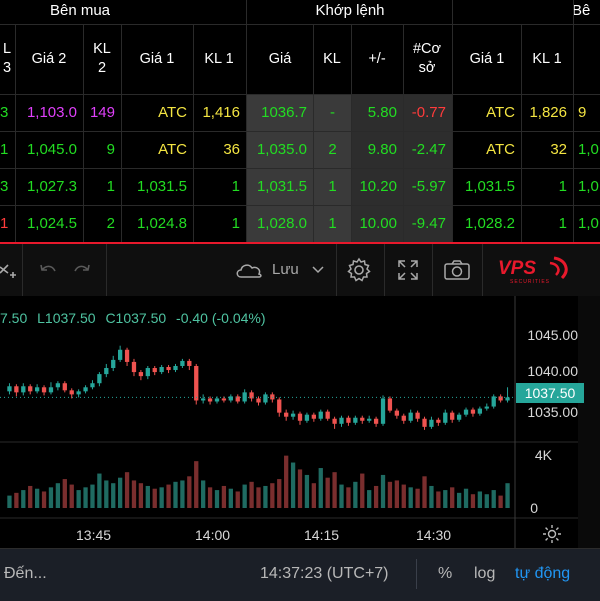 The image size is (600, 601). What do you see at coordinates (409, 270) in the screenshot?
I see `fullscreen-button` at bounding box center [409, 270].